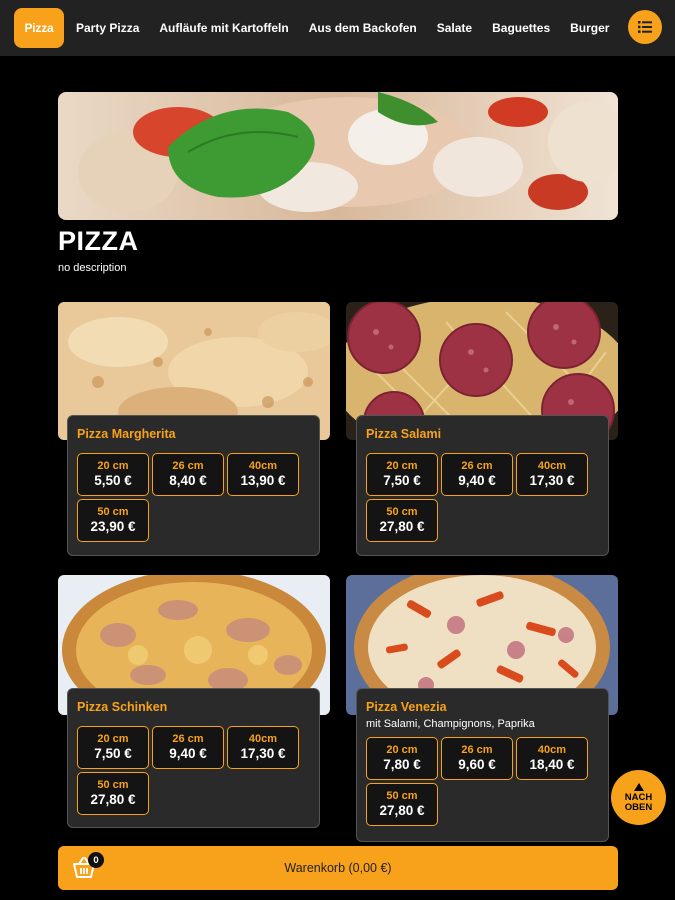 This screenshot has width=675, height=900. I want to click on back-to-top-button: NACH OBEN, so click(638, 797).